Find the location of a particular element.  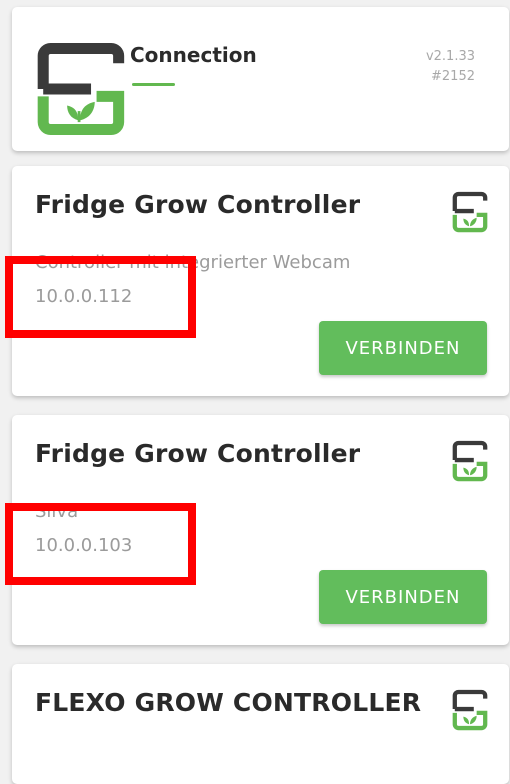

build-number: #2152 is located at coordinates (453, 76).